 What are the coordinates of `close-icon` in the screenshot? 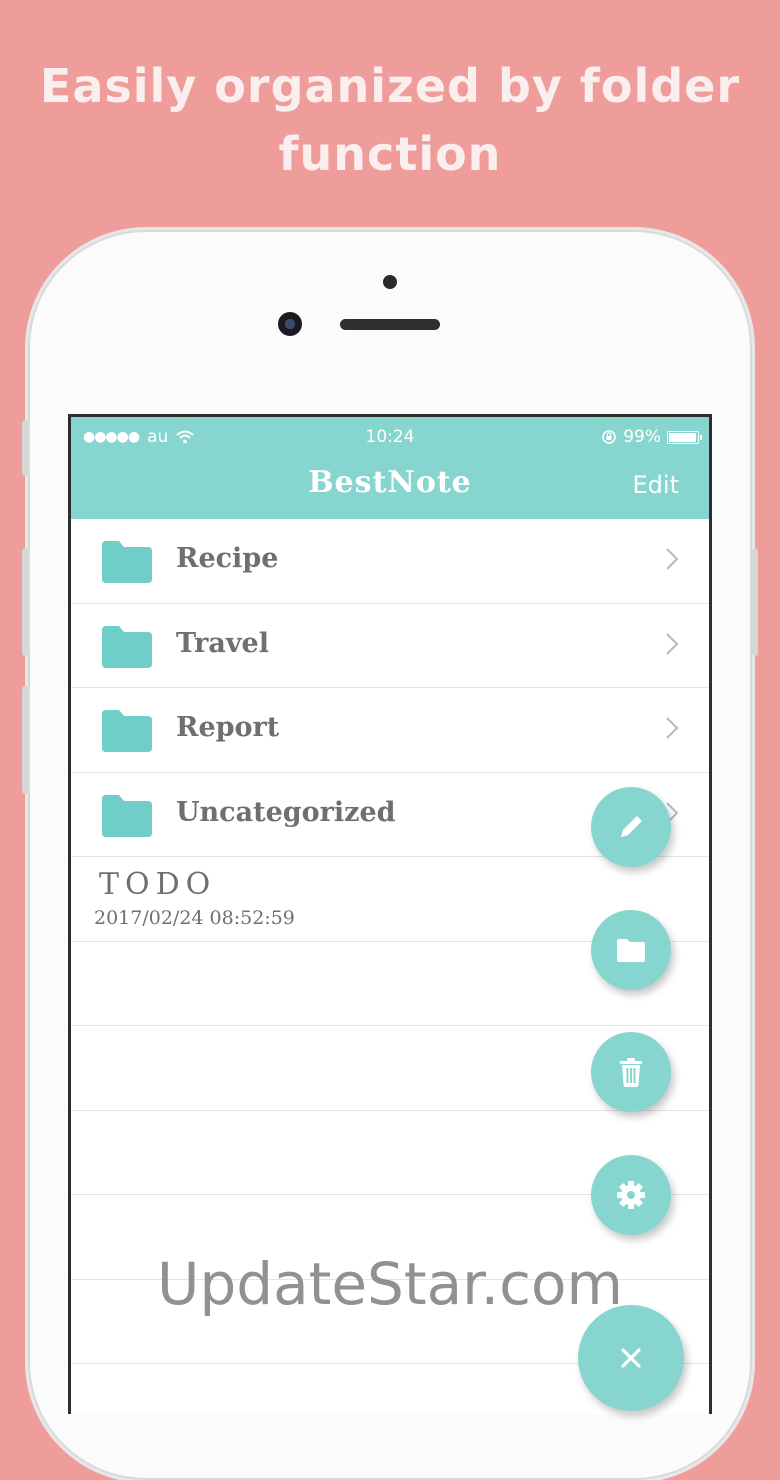 It's located at (631, 1358).